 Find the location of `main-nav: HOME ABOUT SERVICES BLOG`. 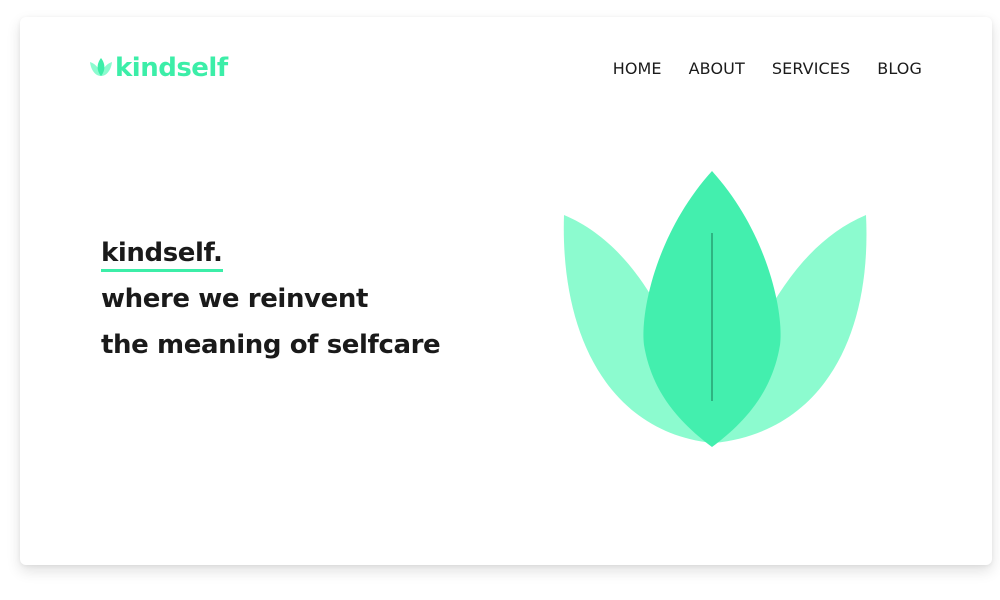

main-nav: HOME ABOUT SERVICES BLOG is located at coordinates (767, 69).